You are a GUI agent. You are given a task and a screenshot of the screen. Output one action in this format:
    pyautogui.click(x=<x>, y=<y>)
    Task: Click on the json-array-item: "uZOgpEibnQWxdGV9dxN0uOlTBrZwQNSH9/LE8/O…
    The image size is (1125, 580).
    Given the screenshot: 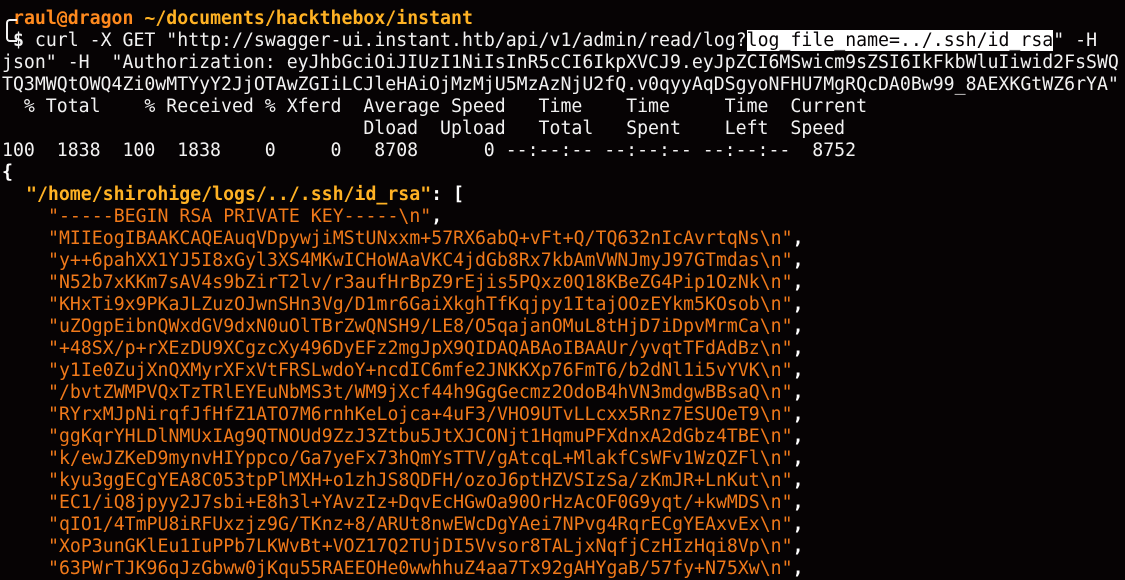 What is the action you would take?
    pyautogui.click(x=563, y=327)
    